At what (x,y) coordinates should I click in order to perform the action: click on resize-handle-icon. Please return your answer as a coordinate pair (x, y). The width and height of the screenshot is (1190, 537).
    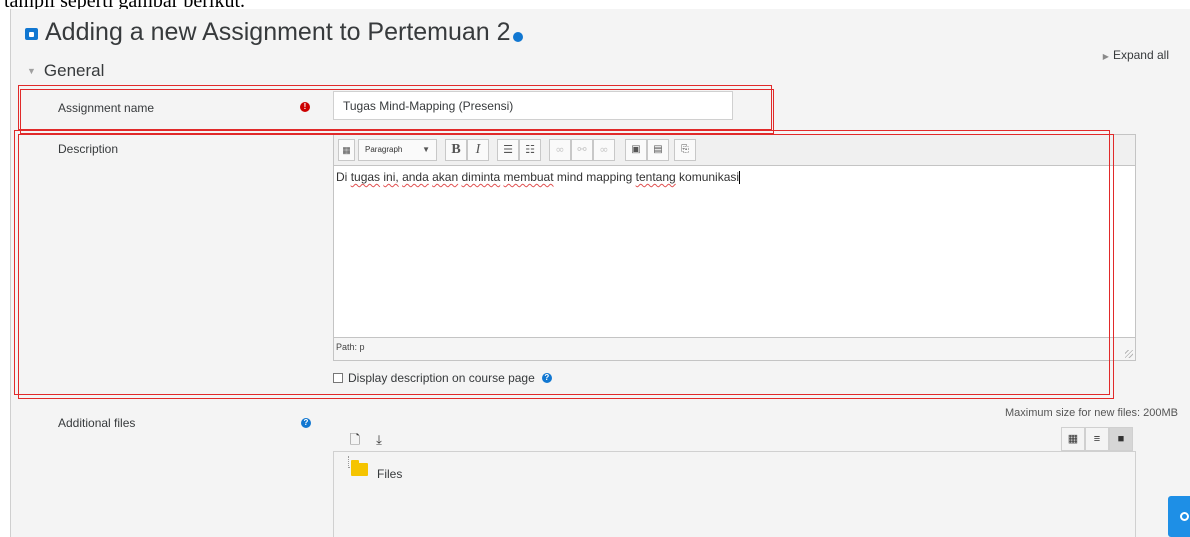
    Looking at the image, I should click on (1129, 354).